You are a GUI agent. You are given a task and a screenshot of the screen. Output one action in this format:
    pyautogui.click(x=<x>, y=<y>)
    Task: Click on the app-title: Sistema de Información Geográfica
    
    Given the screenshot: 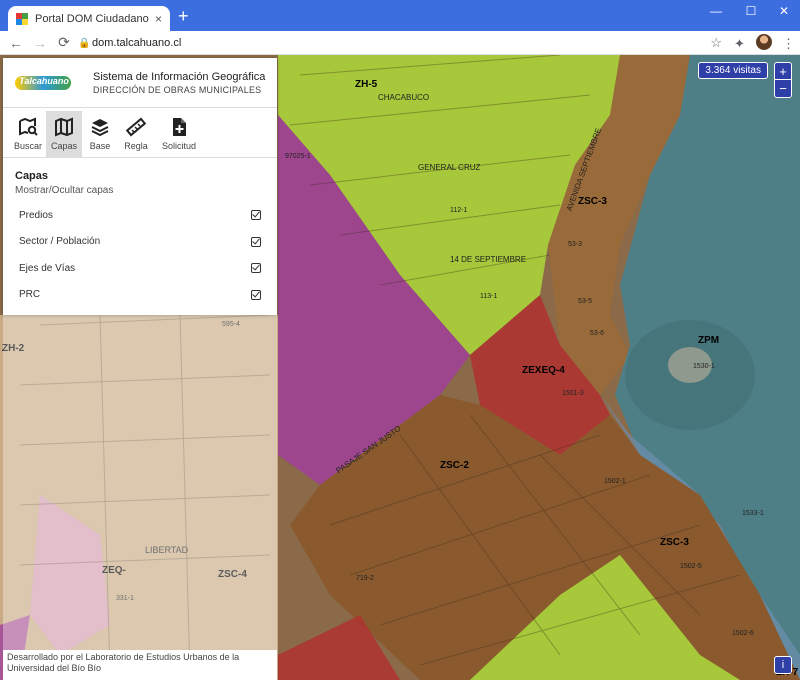 What is the action you would take?
    pyautogui.click(x=179, y=76)
    